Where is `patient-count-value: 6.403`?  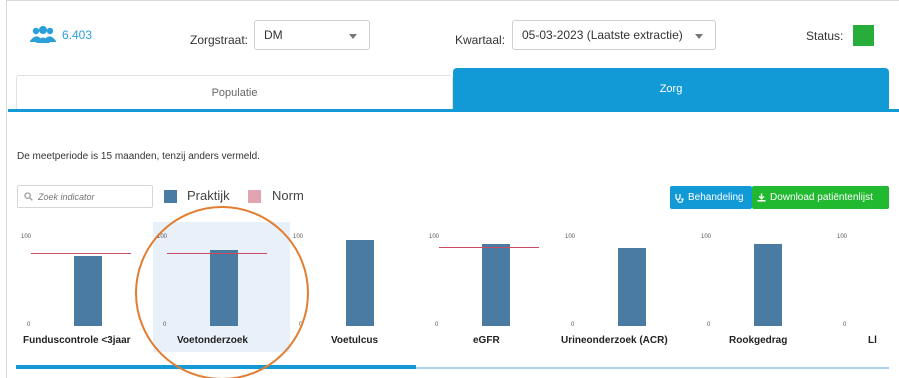 patient-count-value: 6.403 is located at coordinates (77, 35).